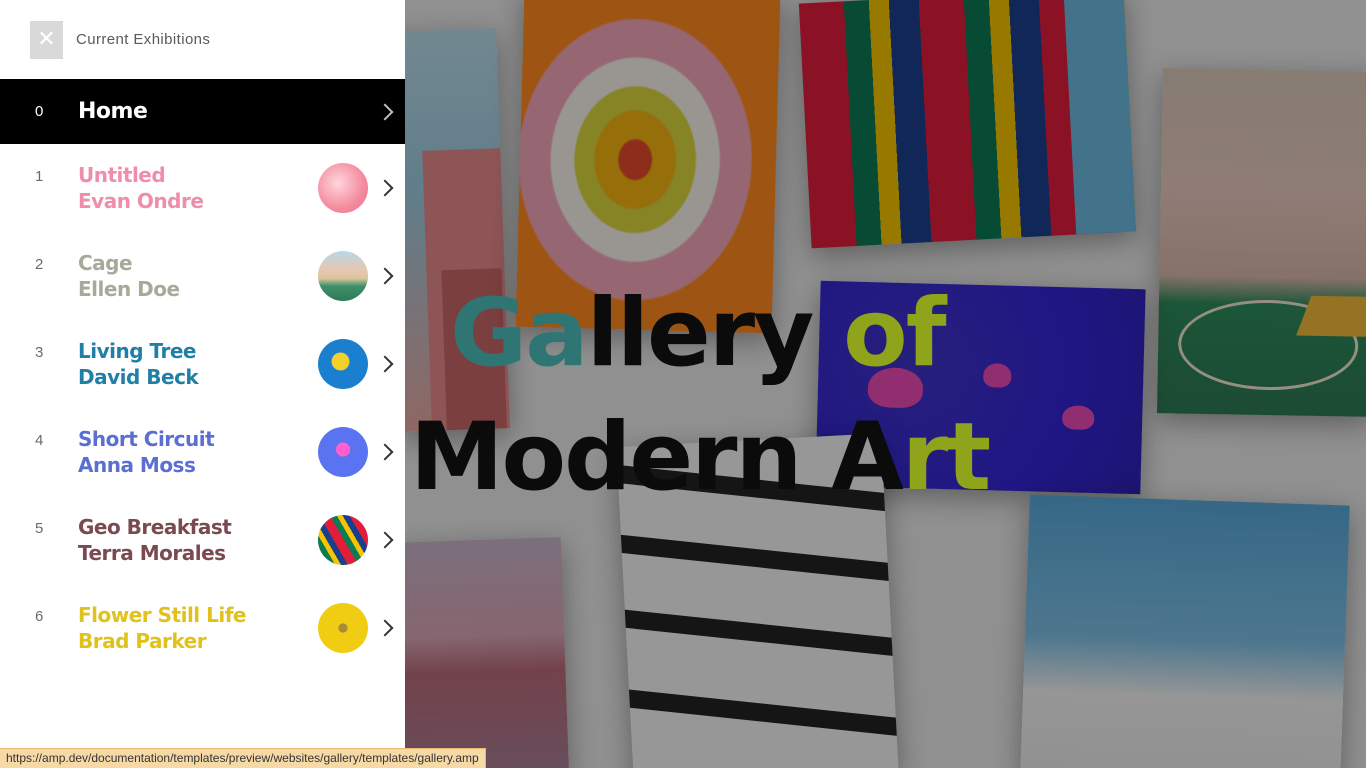  Describe the element at coordinates (198, 188) in the screenshot. I see `item-texts: Untitled Evan Ondre` at that location.